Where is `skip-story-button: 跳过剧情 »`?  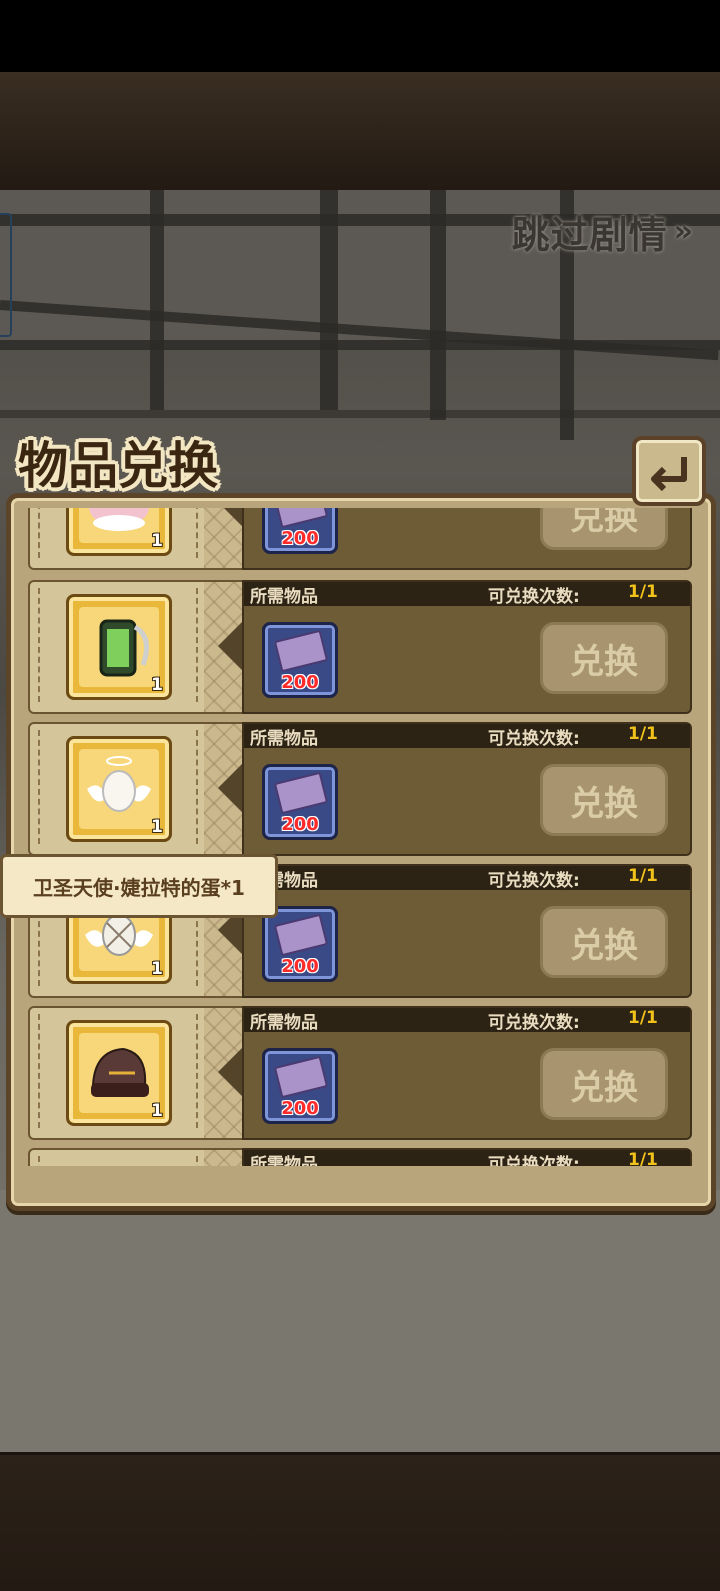 skip-story-button: 跳过剧情 » is located at coordinates (602, 231).